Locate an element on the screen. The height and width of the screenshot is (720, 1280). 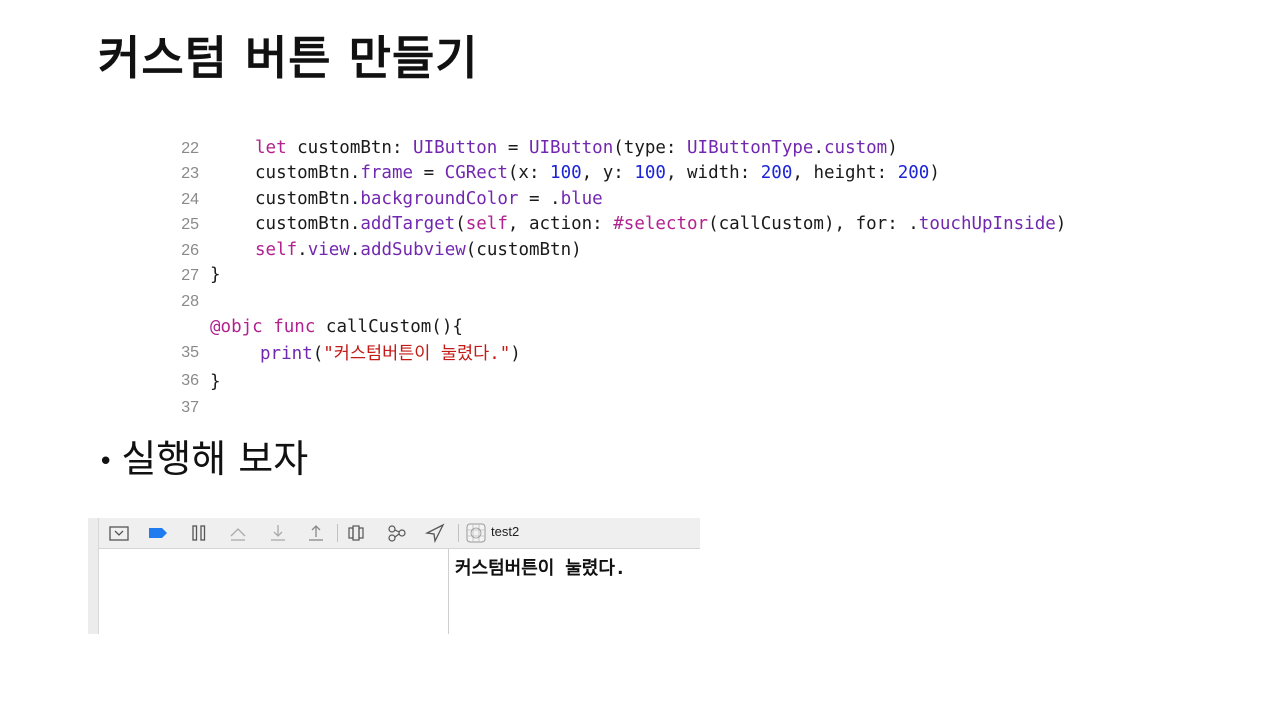
console-pane-divider is located at coordinates (448, 591).